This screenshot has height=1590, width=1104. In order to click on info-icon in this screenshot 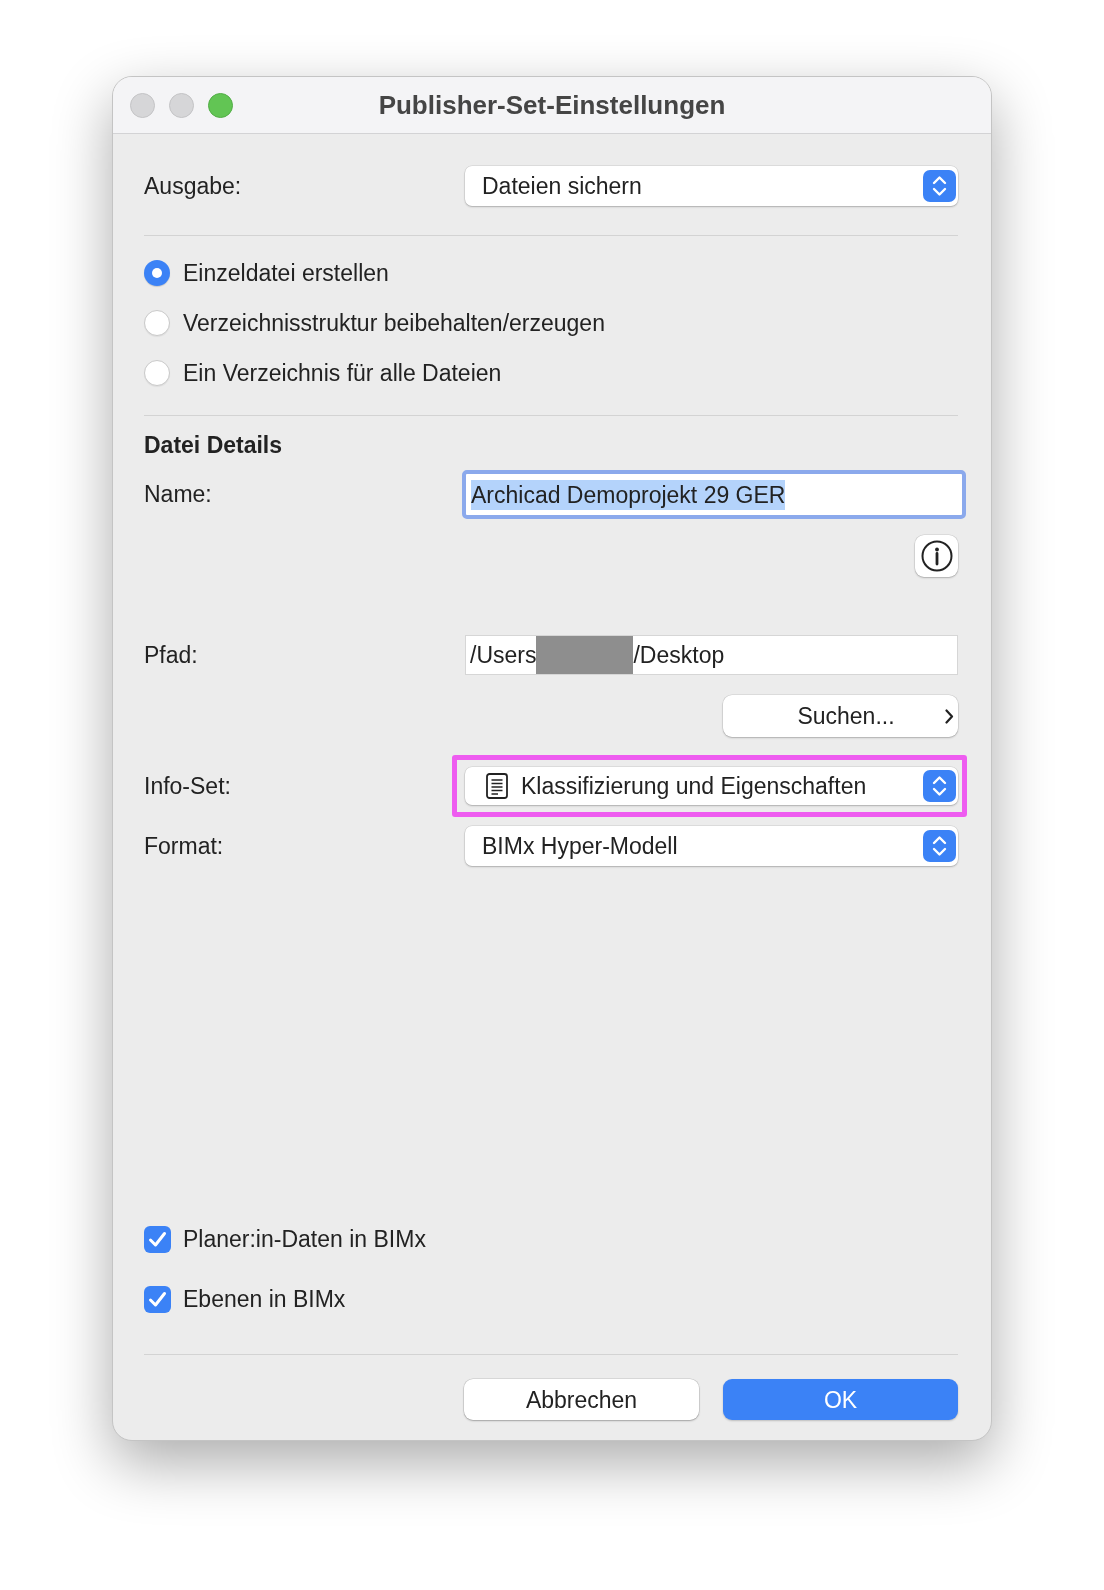, I will do `click(936, 556)`.